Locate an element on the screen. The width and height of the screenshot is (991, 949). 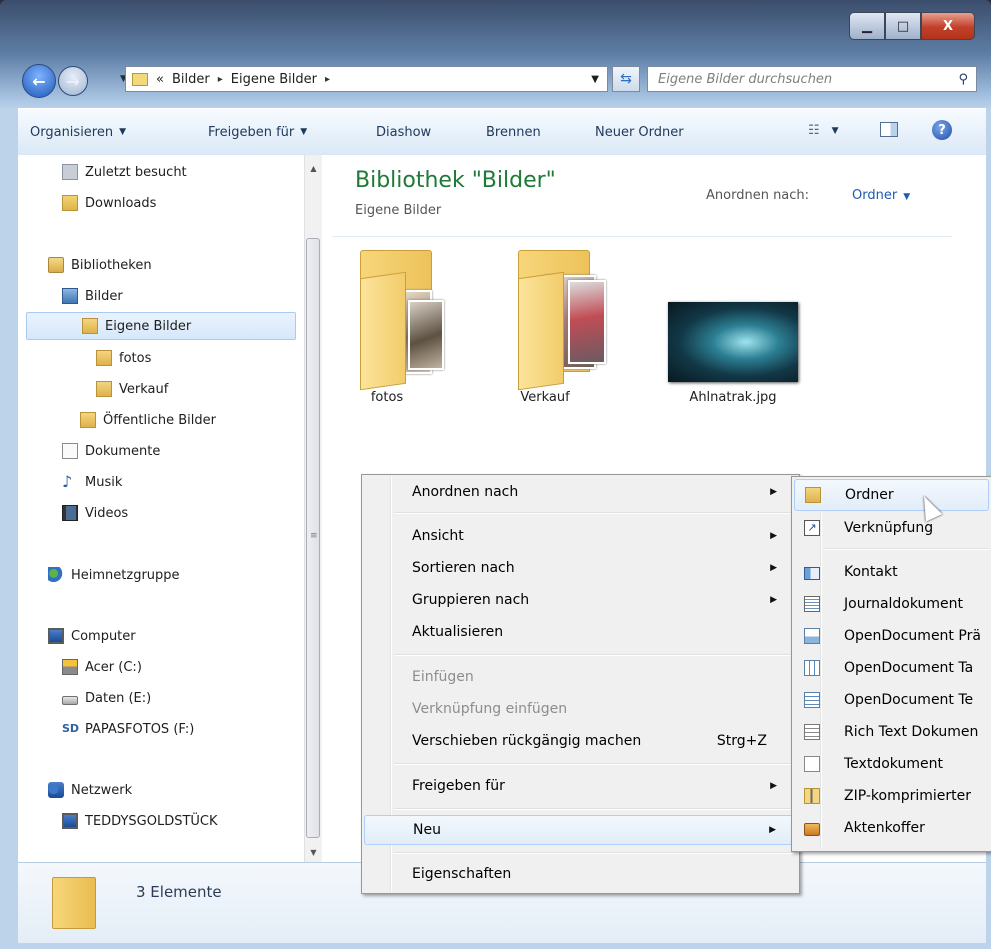
sidebar-item-label: Videos is located at coordinates (107, 513).